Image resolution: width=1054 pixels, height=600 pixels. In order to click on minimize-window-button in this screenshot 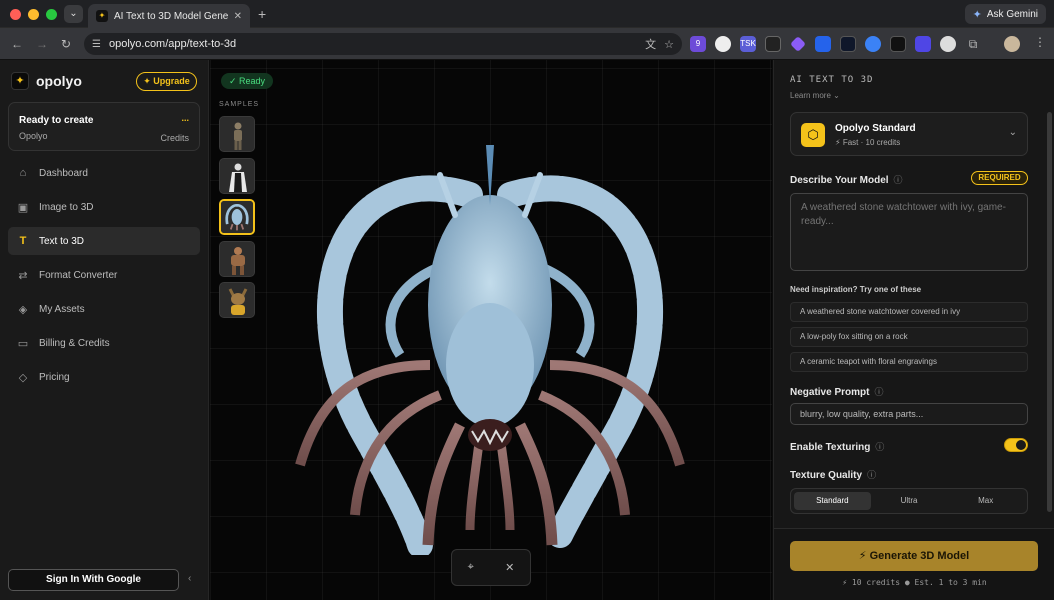, I will do `click(33, 14)`.